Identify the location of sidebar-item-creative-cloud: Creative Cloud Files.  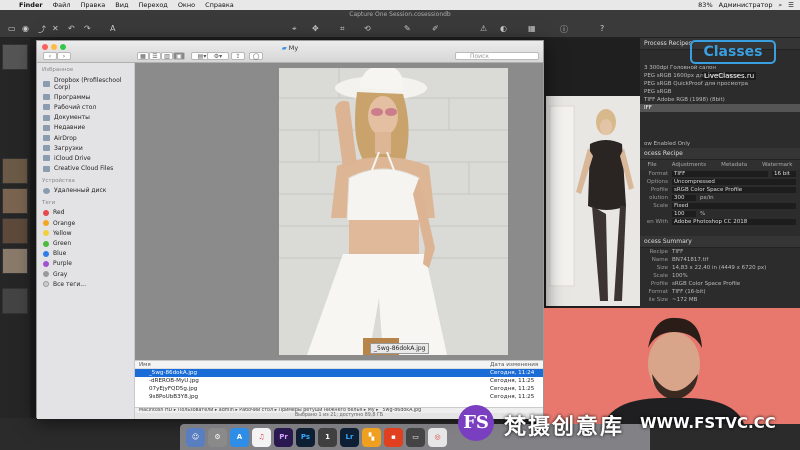
(85, 169).